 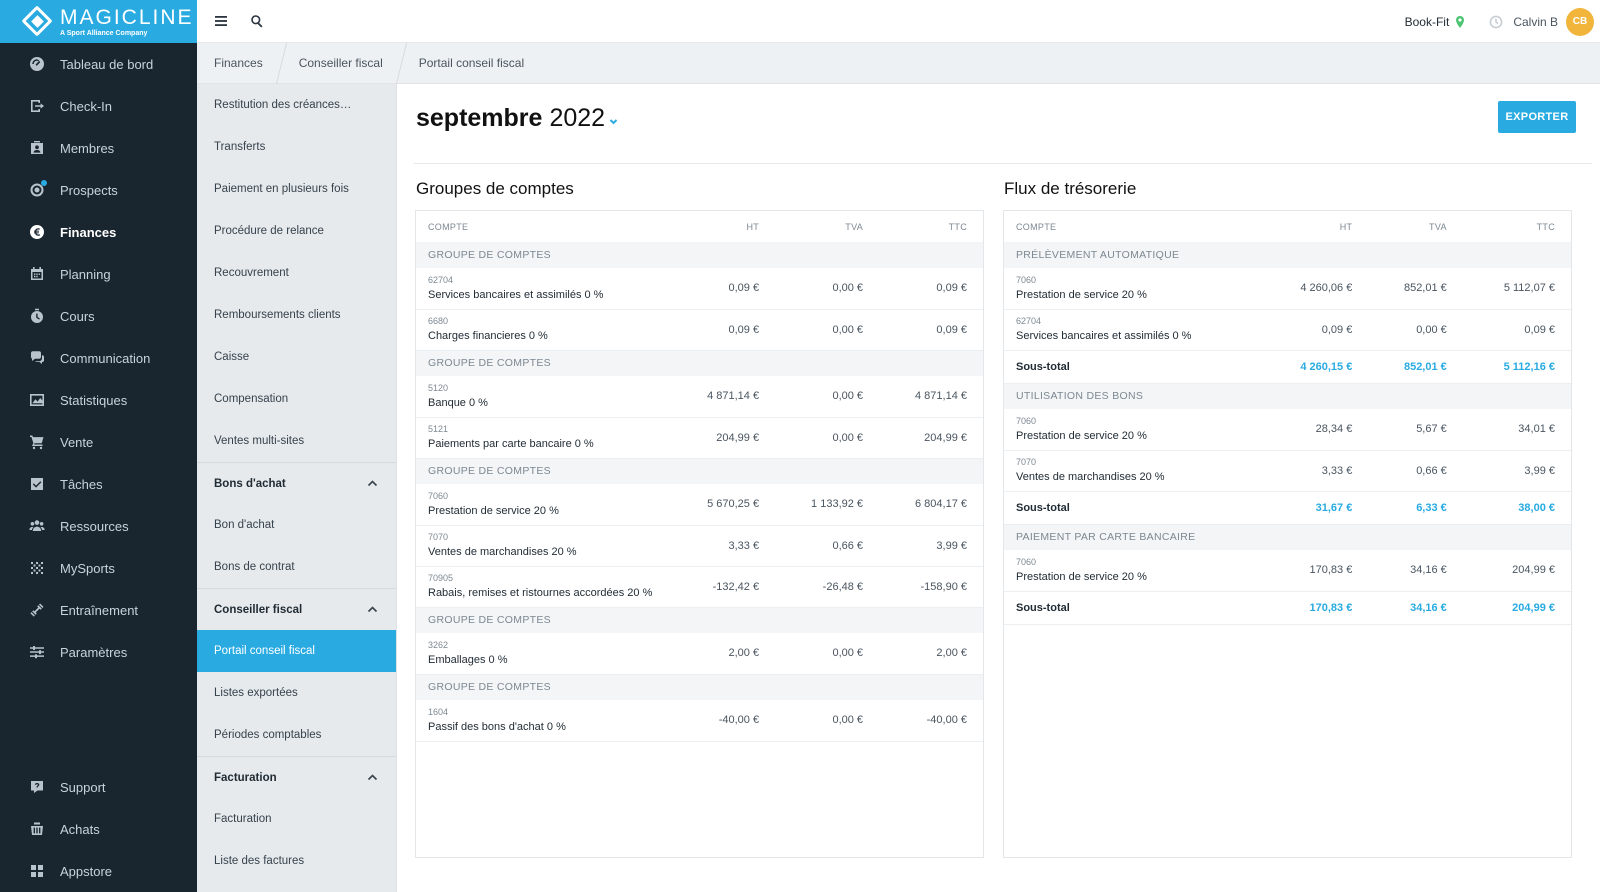 I want to click on subnav-item-bons-de-contrat: Bons de contrat, so click(x=296, y=567).